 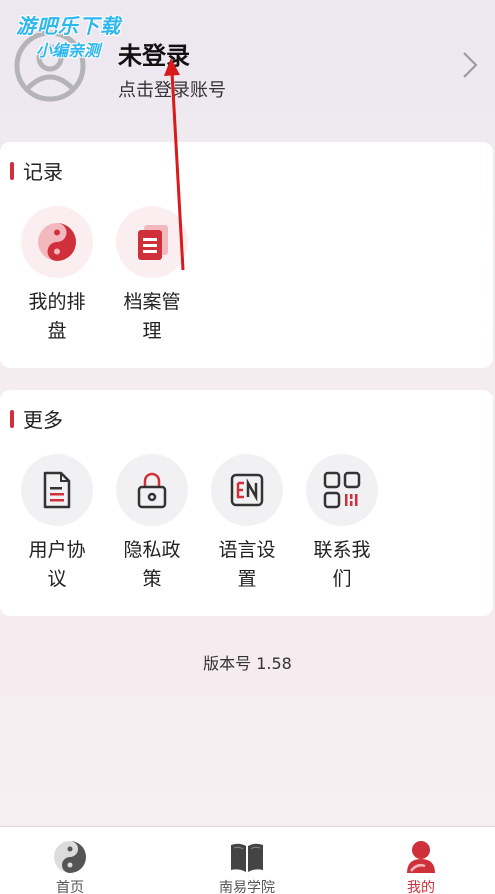 What do you see at coordinates (154, 53) in the screenshot?
I see `login-status-title: 未登录` at bounding box center [154, 53].